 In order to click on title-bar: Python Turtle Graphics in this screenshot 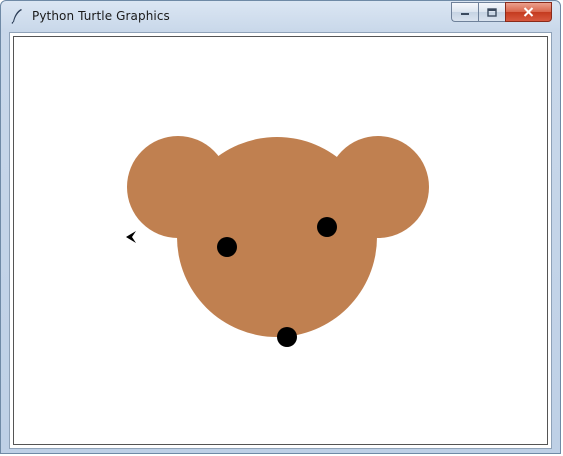, I will do `click(280, 16)`.